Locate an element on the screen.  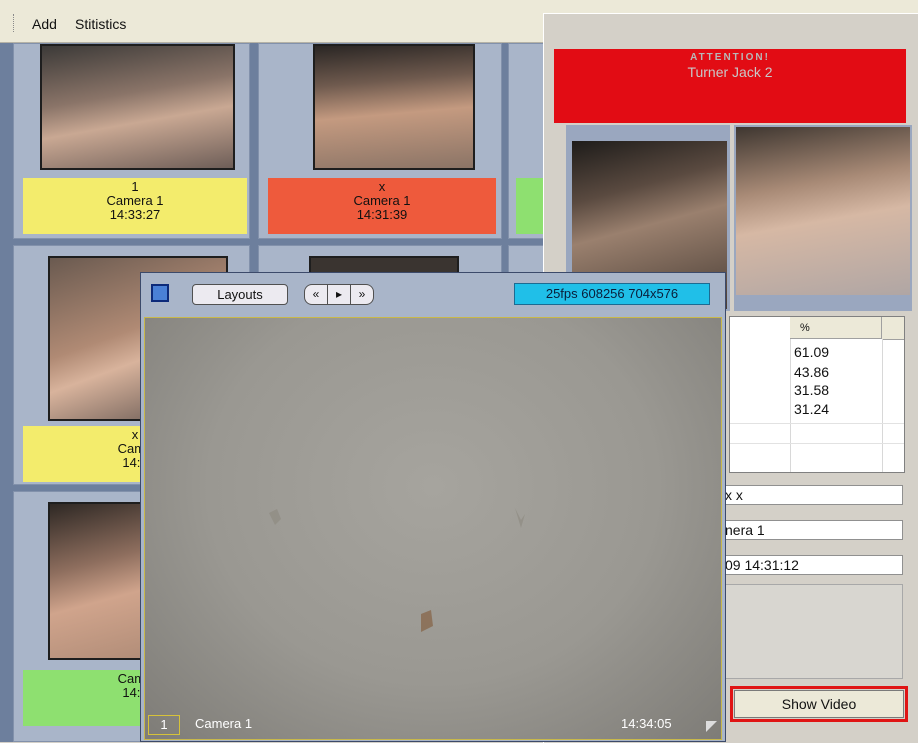
attention-banner: ATTENTION! Turner Jack 2 is located at coordinates (730, 86).